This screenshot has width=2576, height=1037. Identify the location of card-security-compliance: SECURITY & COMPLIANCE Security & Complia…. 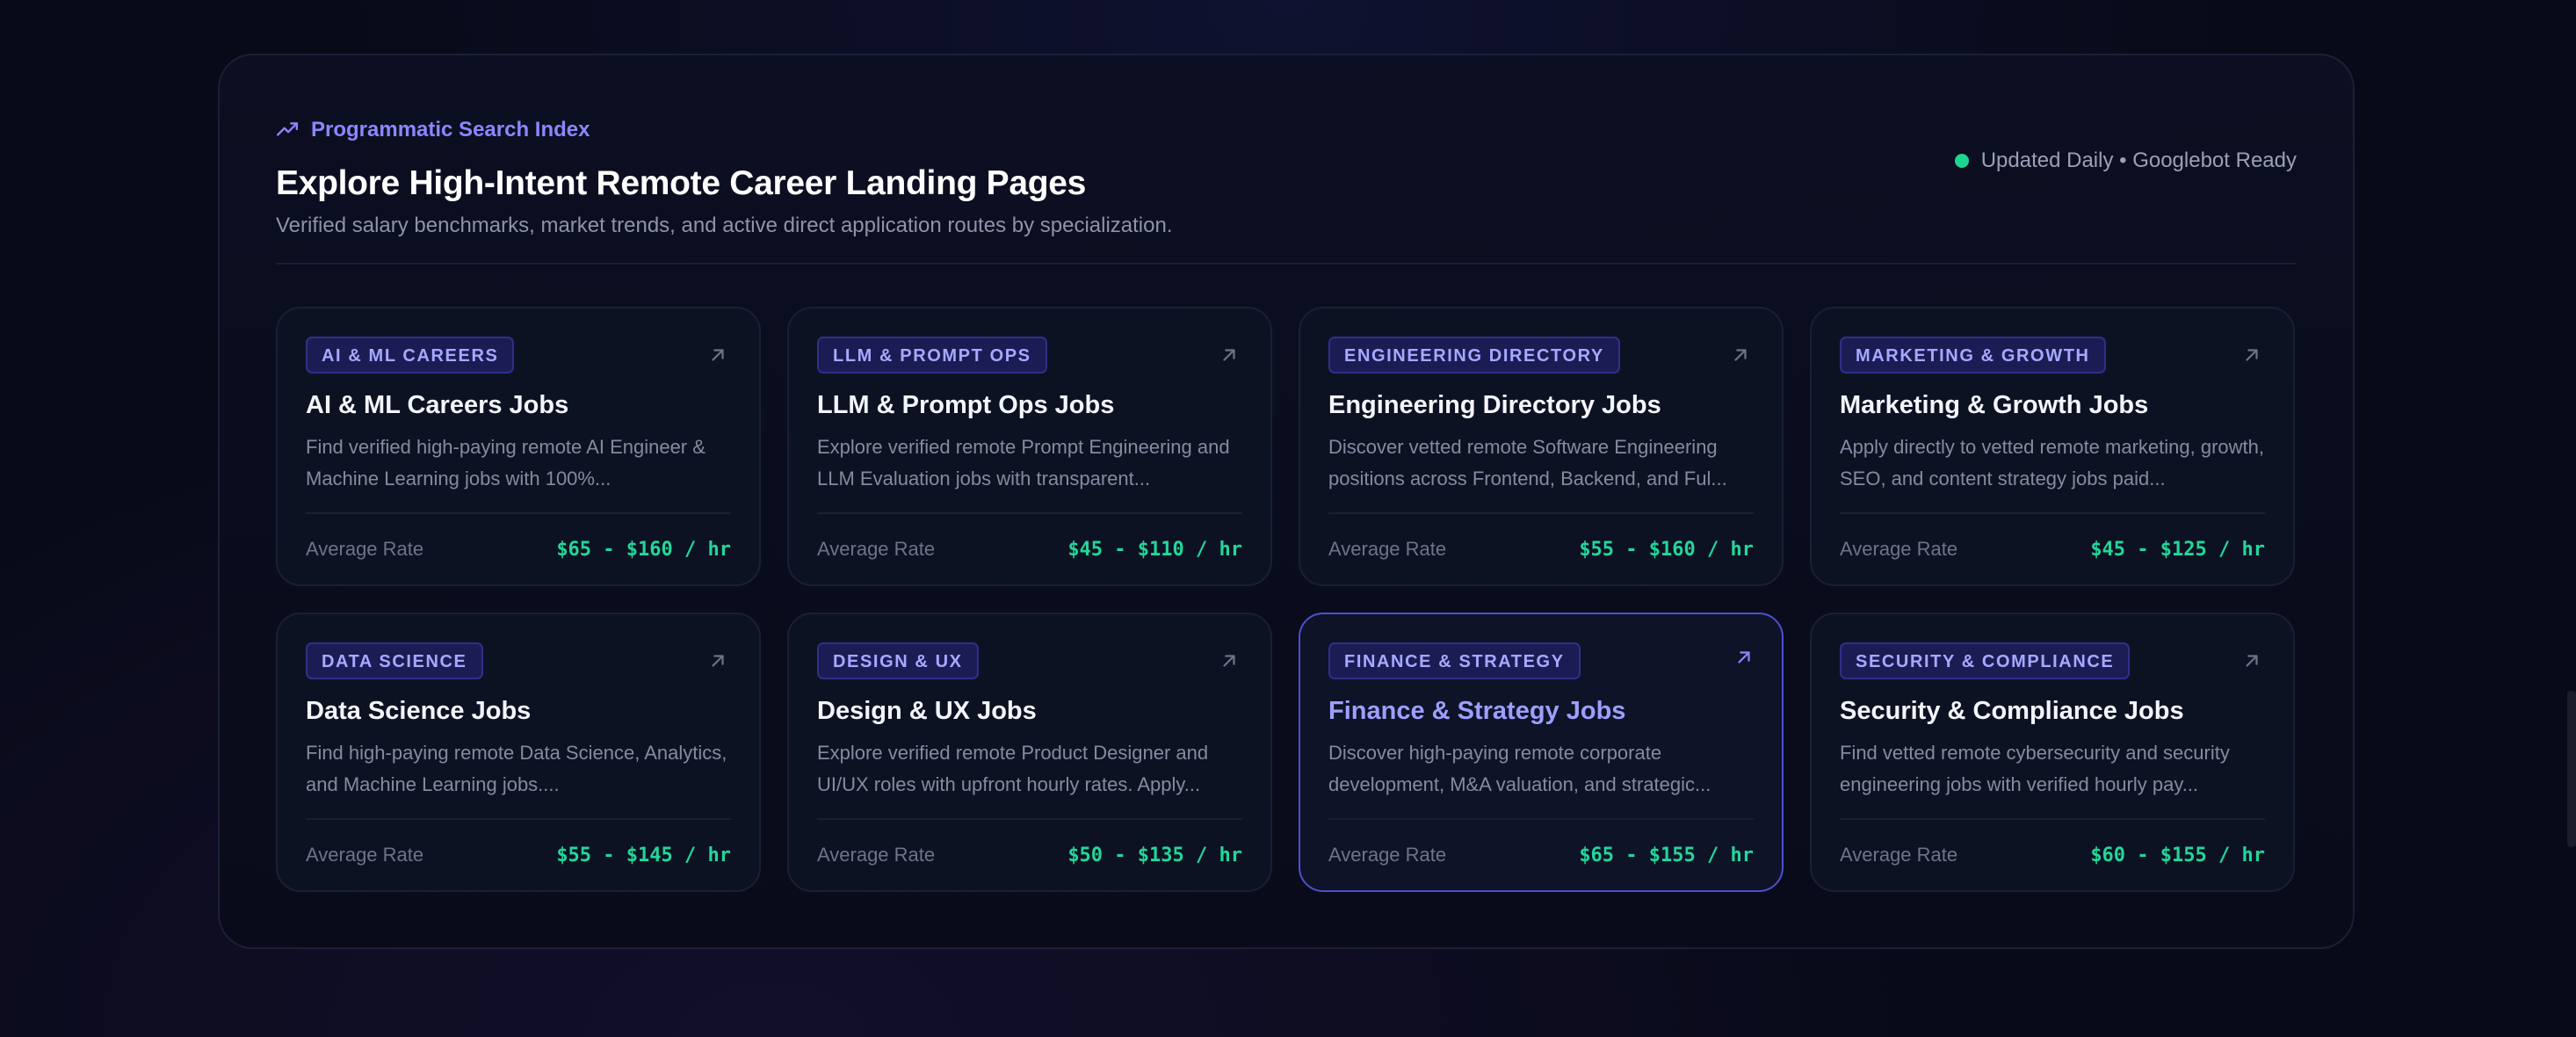
(2052, 752).